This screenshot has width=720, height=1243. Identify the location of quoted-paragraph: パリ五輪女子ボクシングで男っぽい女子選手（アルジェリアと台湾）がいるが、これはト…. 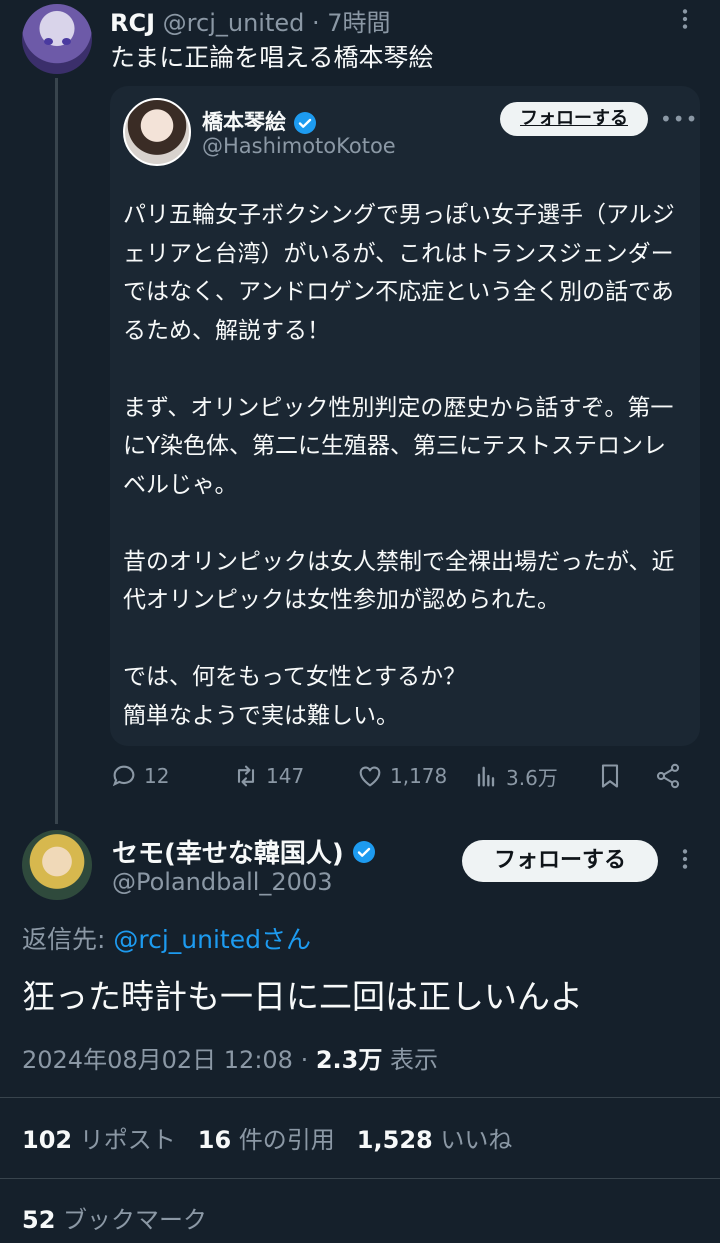
(399, 273).